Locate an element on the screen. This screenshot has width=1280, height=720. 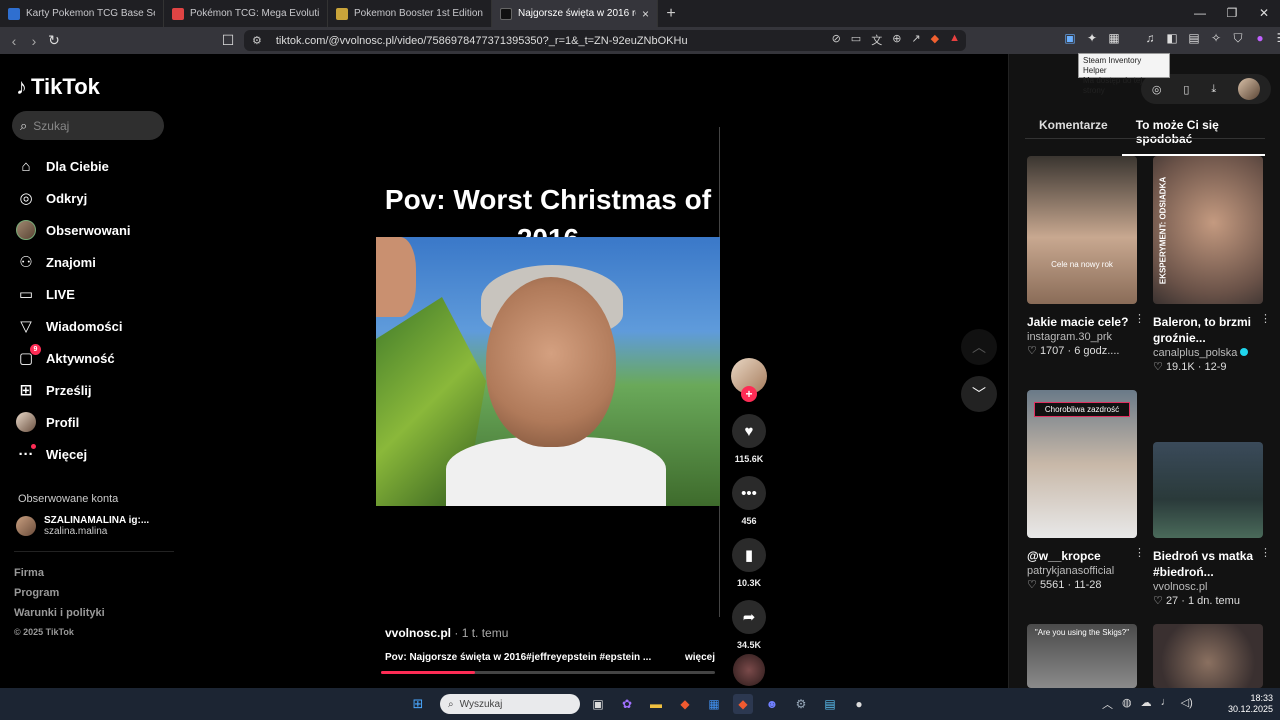
footer-link-company: Firma is located at coordinates (59, 577).